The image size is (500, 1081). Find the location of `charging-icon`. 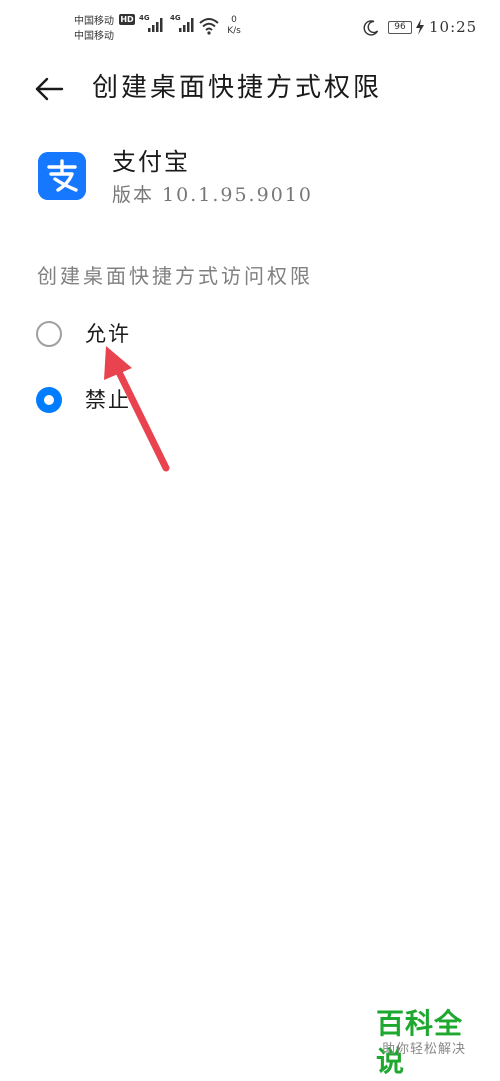

charging-icon is located at coordinates (420, 27).